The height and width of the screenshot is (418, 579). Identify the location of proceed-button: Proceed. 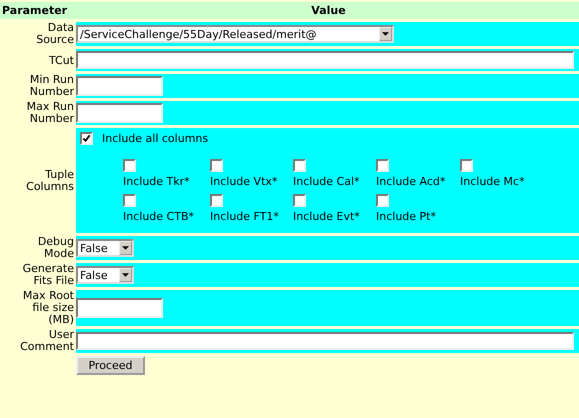
(110, 365).